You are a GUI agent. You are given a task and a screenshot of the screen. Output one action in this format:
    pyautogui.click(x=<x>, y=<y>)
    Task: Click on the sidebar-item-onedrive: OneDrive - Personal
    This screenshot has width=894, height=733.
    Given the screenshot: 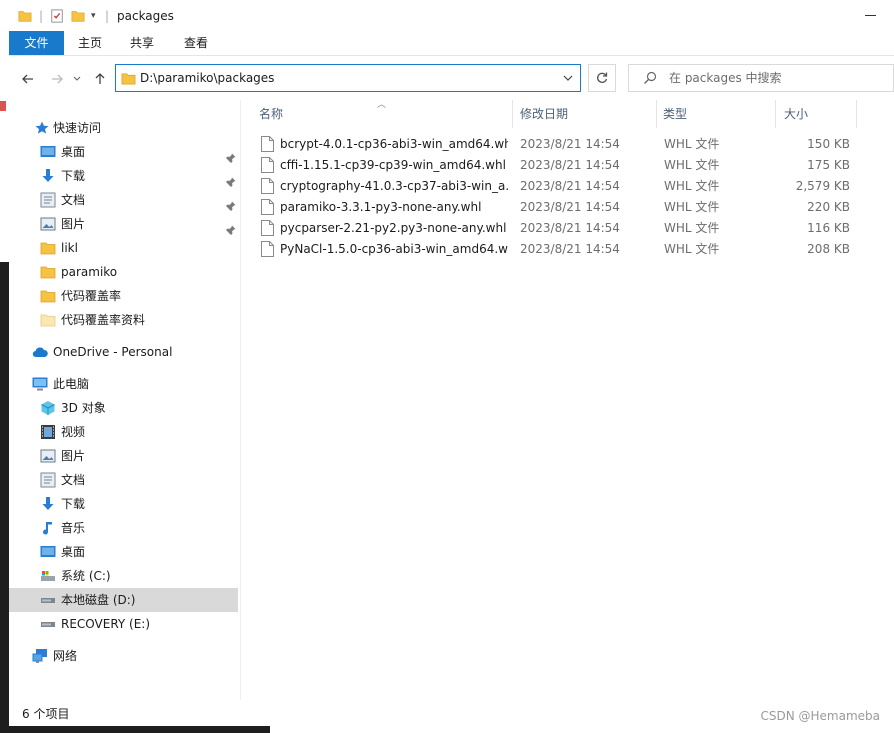 What is the action you would take?
    pyautogui.click(x=125, y=352)
    